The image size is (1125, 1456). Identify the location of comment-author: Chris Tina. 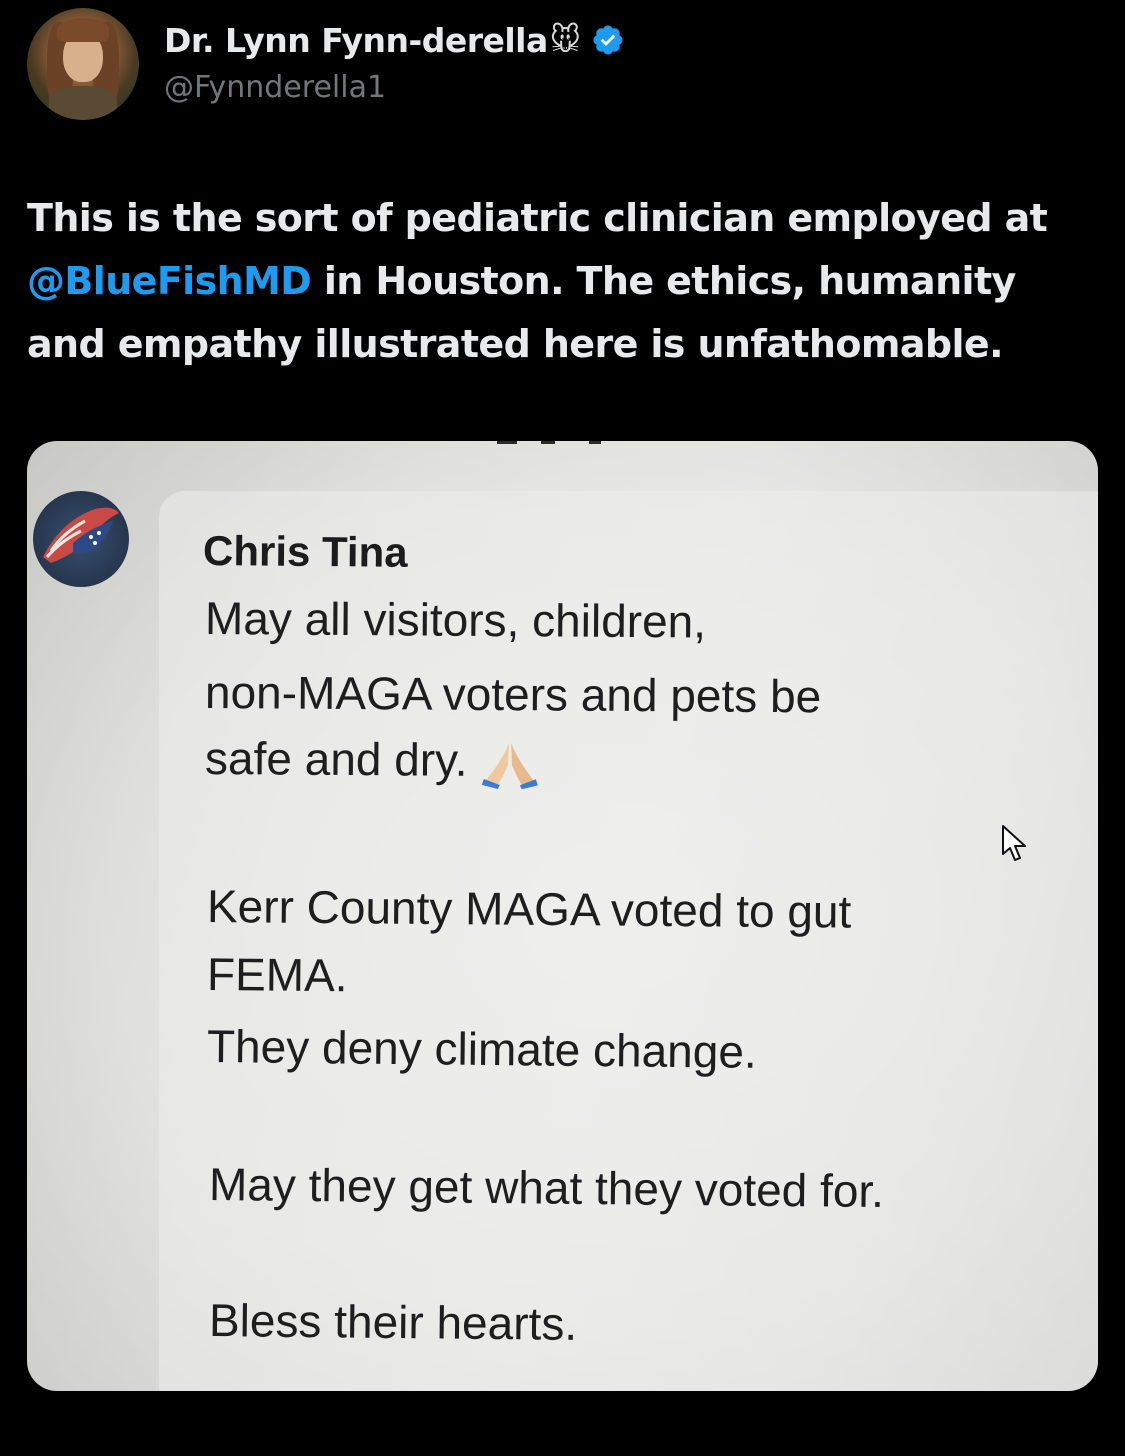
(305, 551).